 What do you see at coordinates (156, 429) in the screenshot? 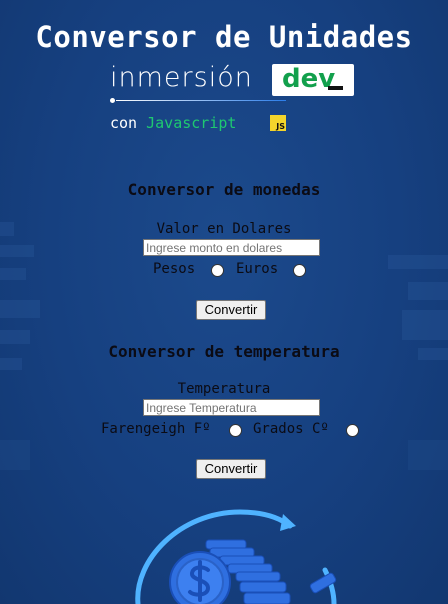
I see `fahrenheit-label: Farengeigh Fº` at bounding box center [156, 429].